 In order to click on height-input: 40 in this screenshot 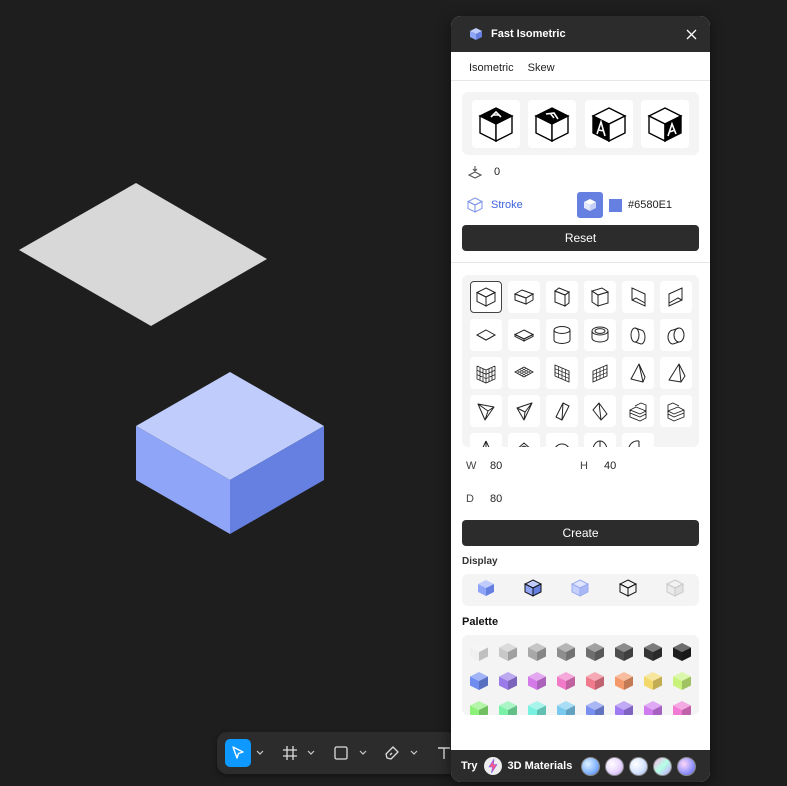, I will do `click(649, 466)`.